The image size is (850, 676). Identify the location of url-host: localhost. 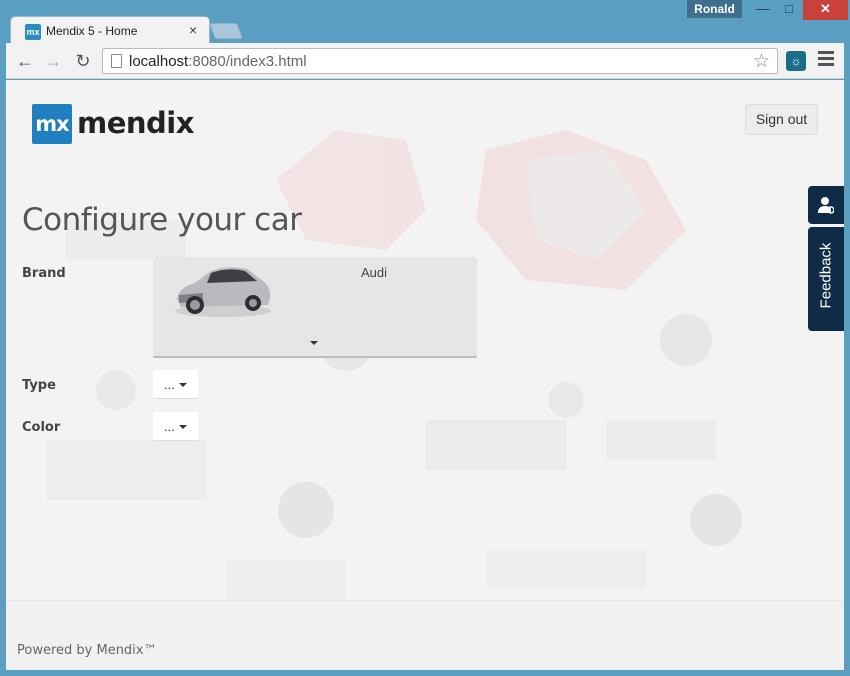
(159, 61).